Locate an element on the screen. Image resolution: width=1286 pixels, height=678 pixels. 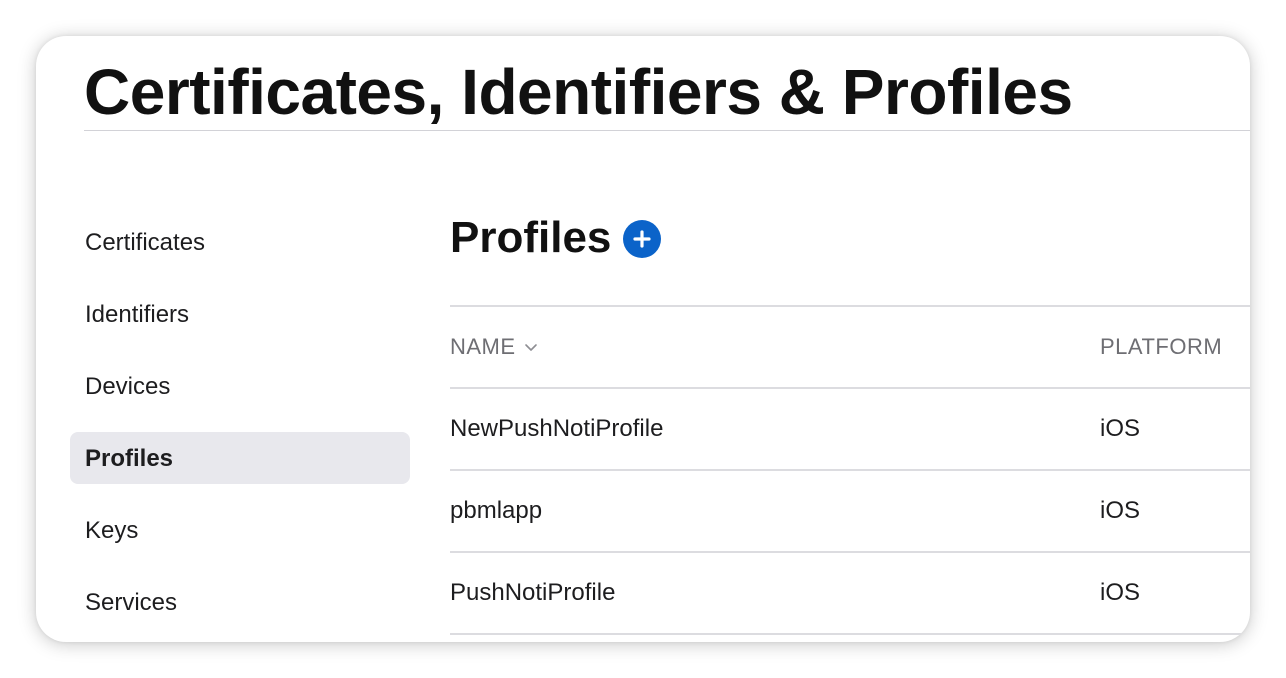
sidebar-item-label: Services is located at coordinates (131, 602).